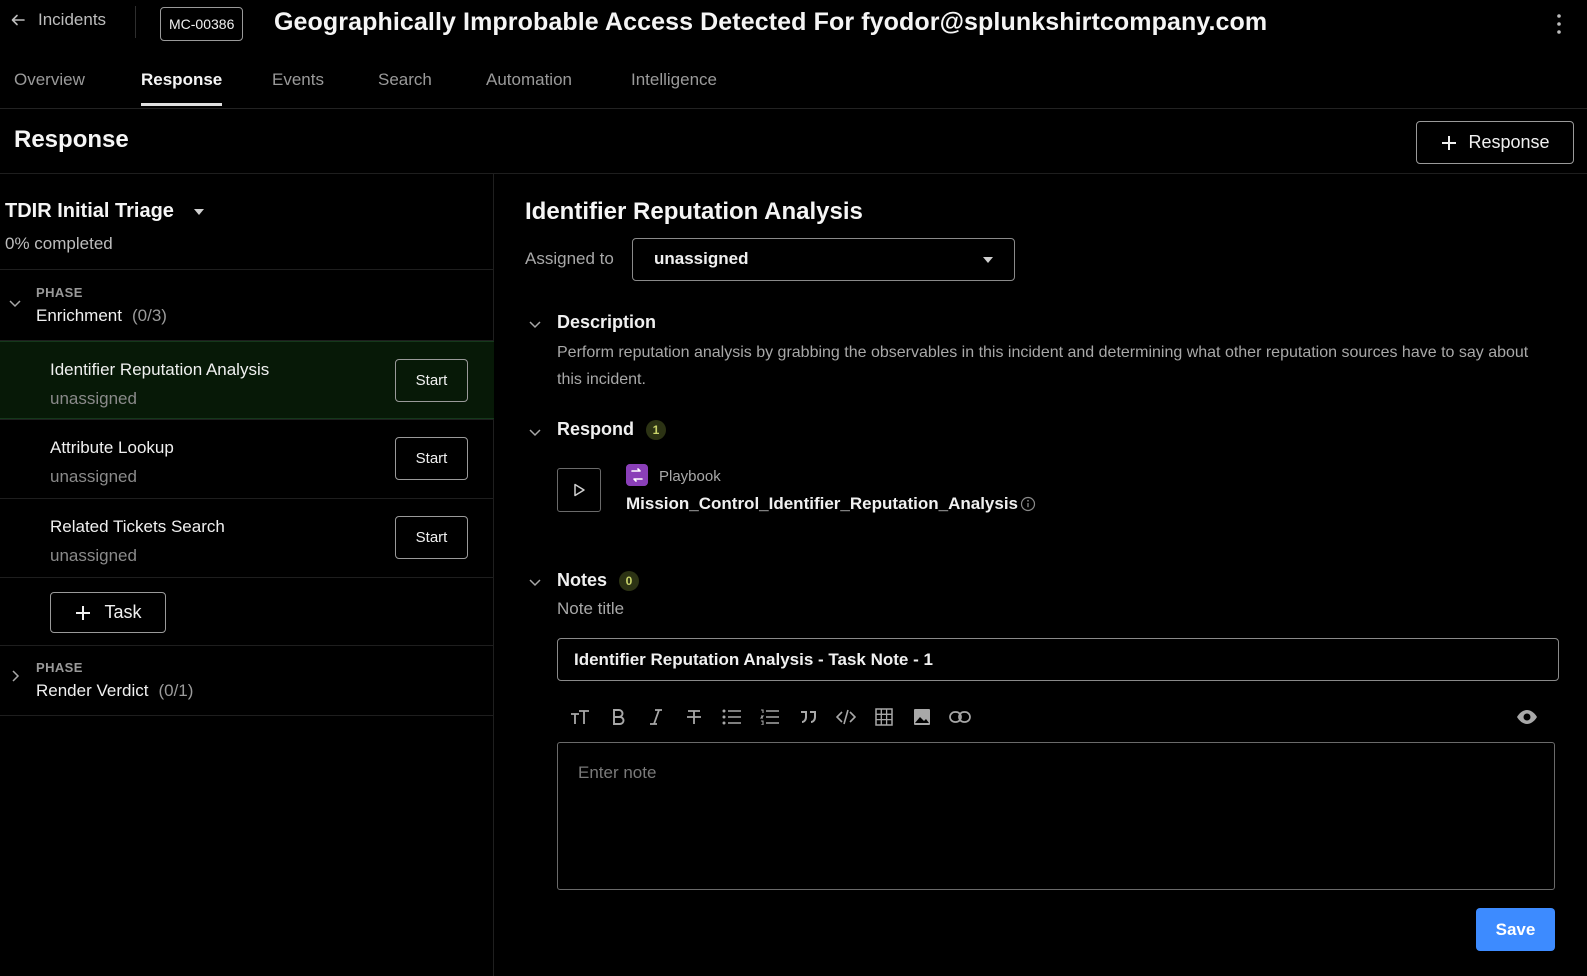  What do you see at coordinates (112, 447) in the screenshot?
I see `task-name: Attribute Lookup` at bounding box center [112, 447].